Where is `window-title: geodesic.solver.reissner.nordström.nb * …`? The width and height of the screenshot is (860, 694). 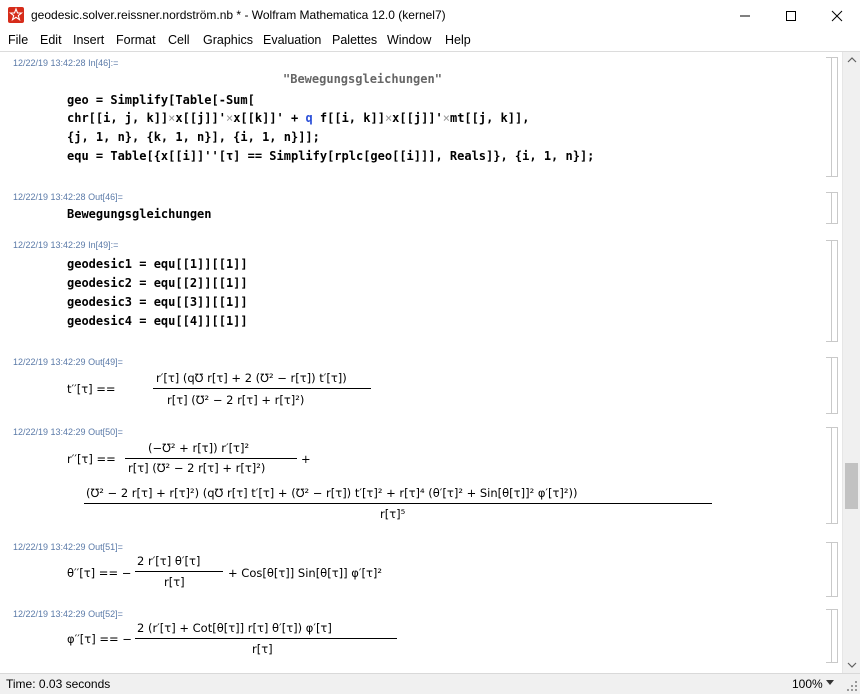 window-title: geodesic.solver.reissner.nordström.nb * … is located at coordinates (238, 15).